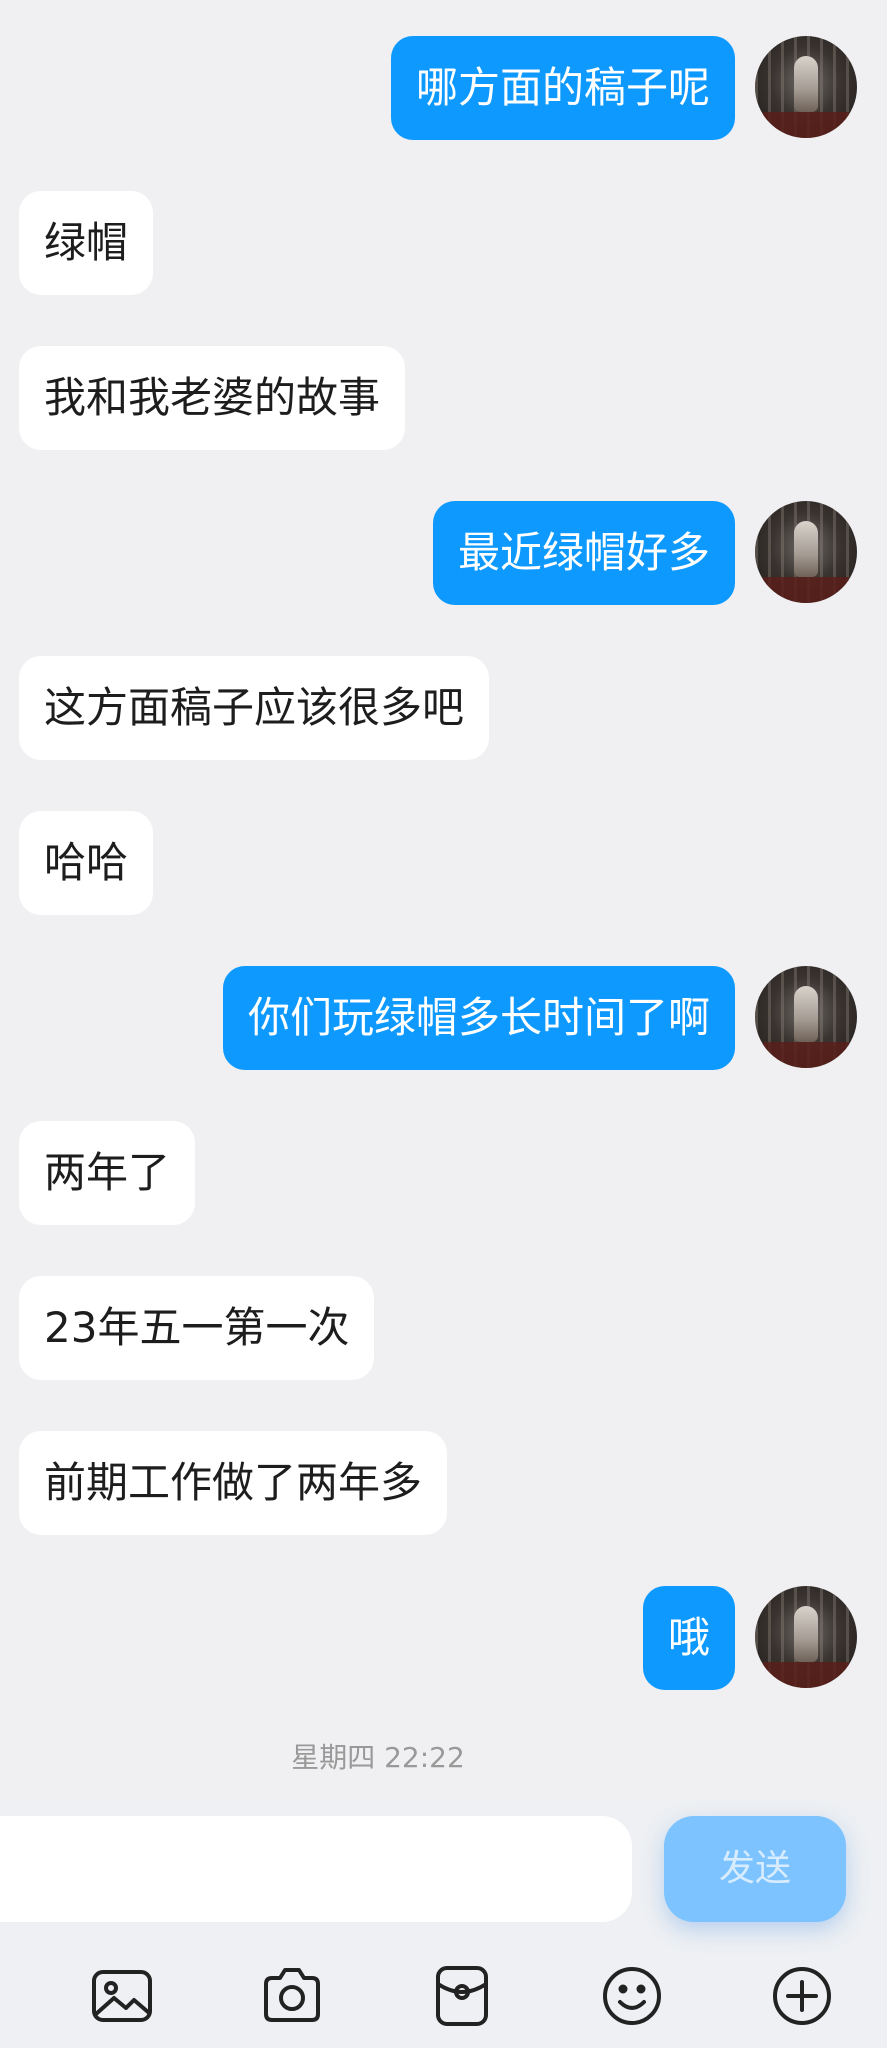  I want to click on message-bubble-incoming: 两年了, so click(107, 1173).